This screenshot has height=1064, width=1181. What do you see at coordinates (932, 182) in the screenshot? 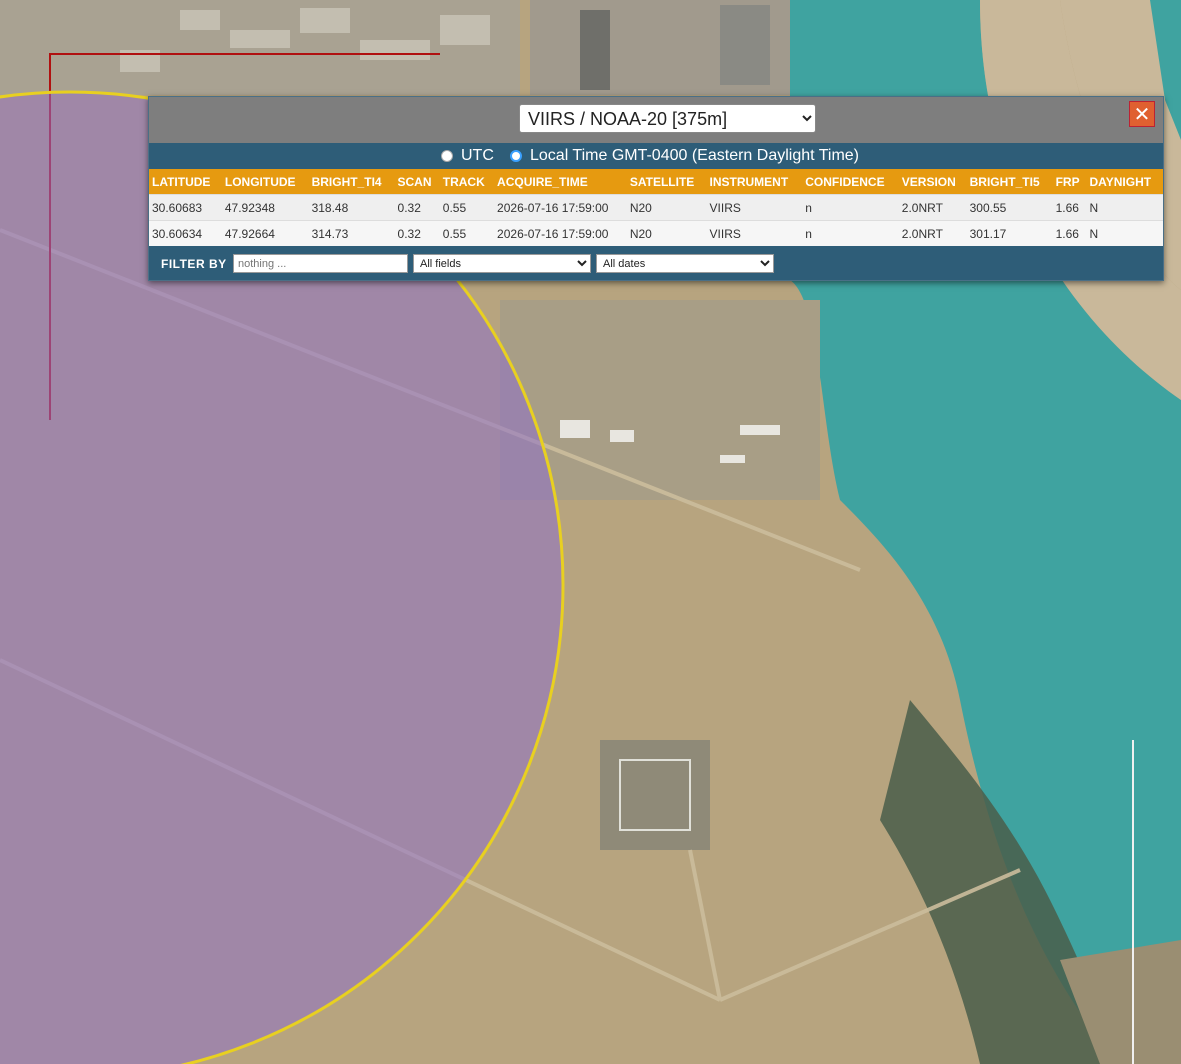
I see `col-version: VERSION` at bounding box center [932, 182].